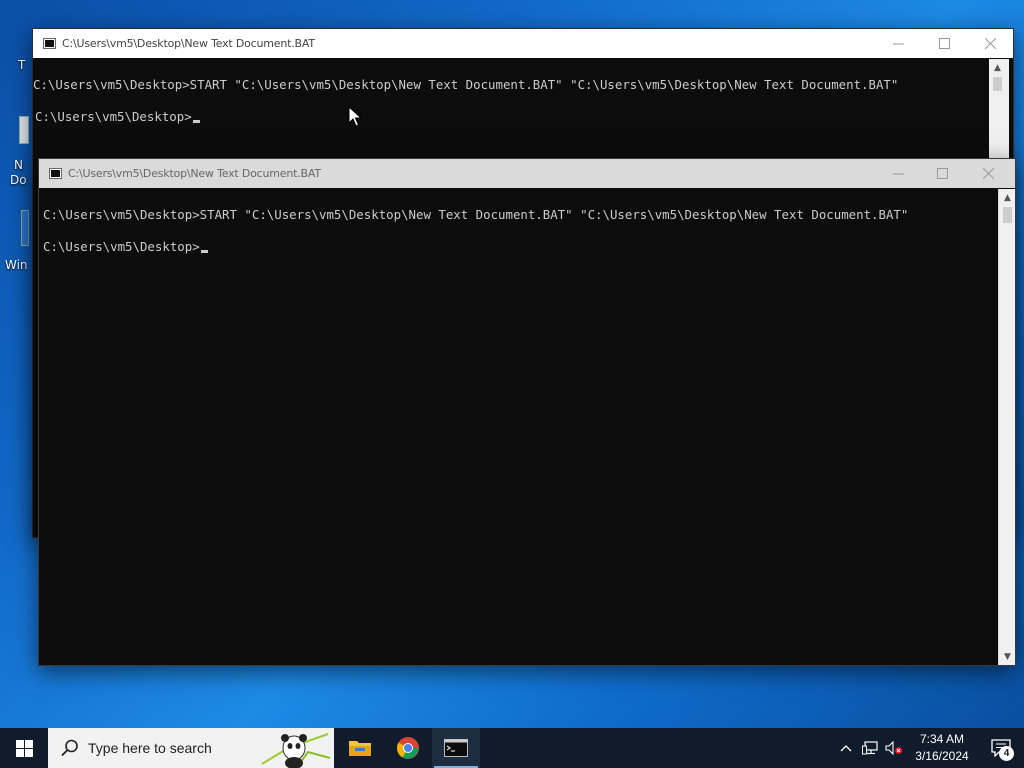  I want to click on scroll-down-arrow-icon: ▼, so click(1007, 656).